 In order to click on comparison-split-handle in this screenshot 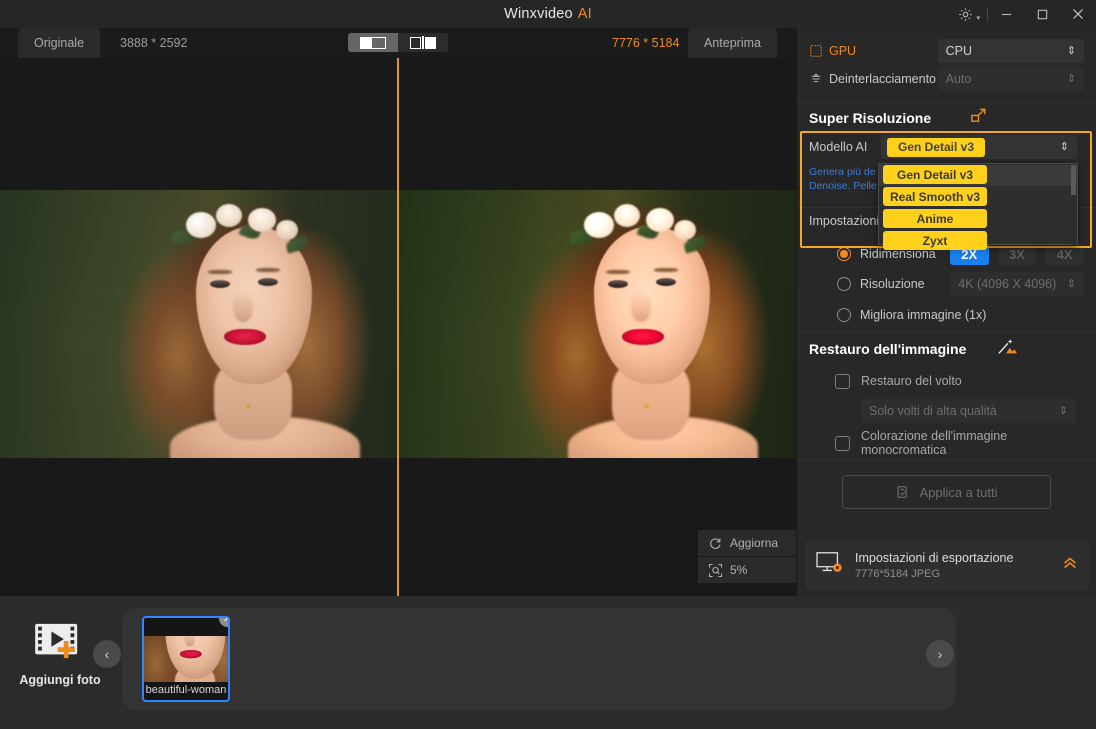, I will do `click(398, 327)`.